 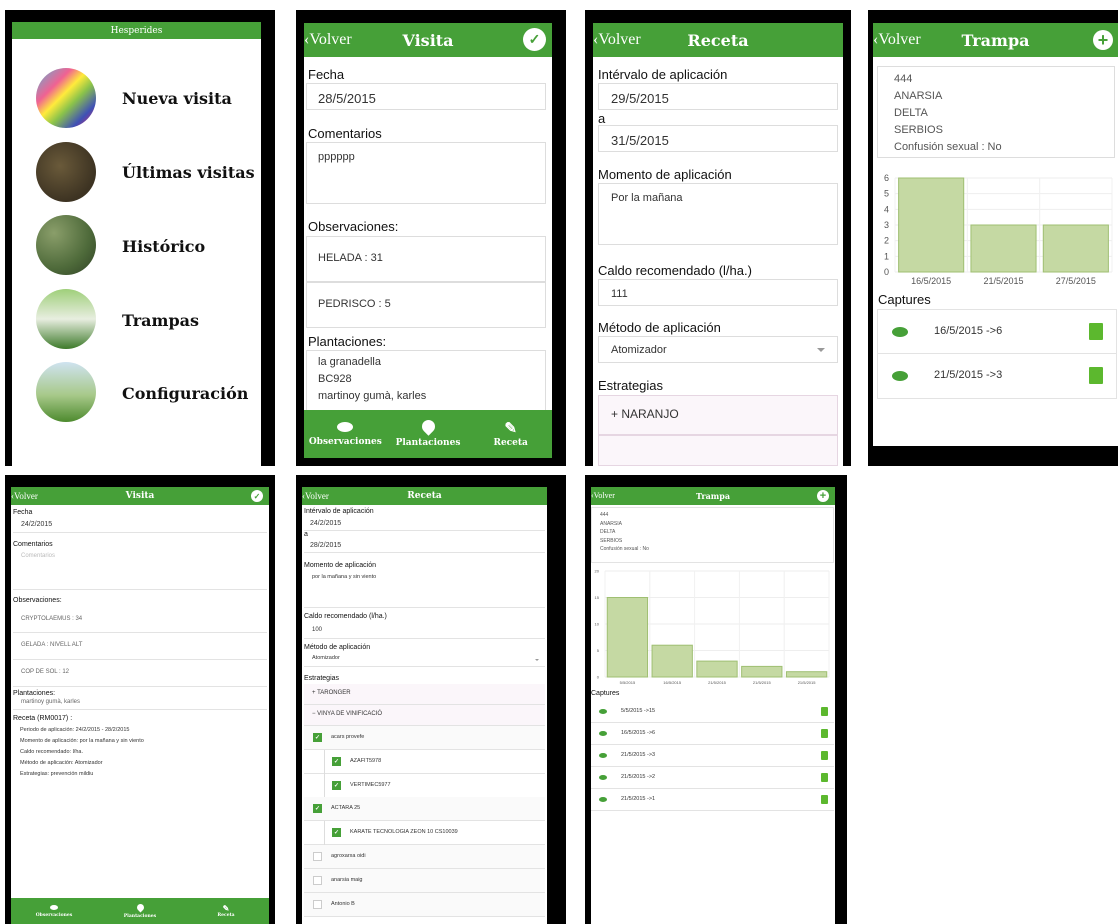 What do you see at coordinates (718, 292) in the screenshot?
I see `caldo-field: 111` at bounding box center [718, 292].